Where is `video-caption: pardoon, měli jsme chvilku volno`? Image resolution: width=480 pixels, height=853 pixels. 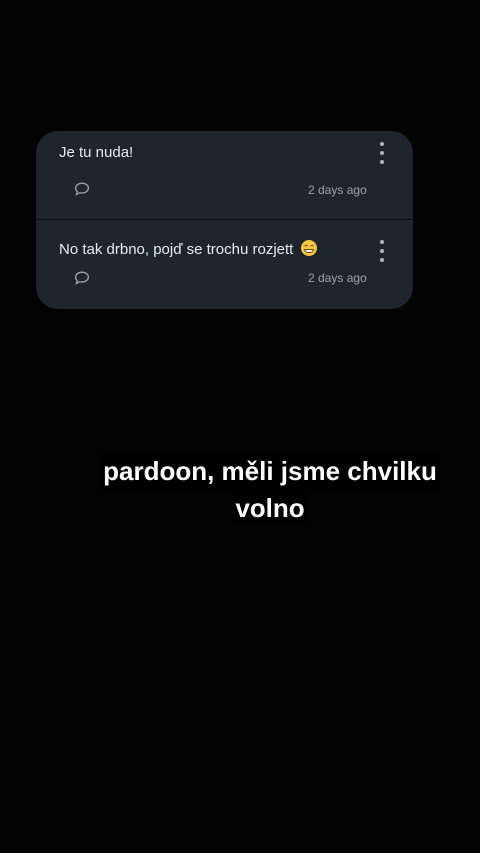 video-caption: pardoon, měli jsme chvilku volno is located at coordinates (270, 490).